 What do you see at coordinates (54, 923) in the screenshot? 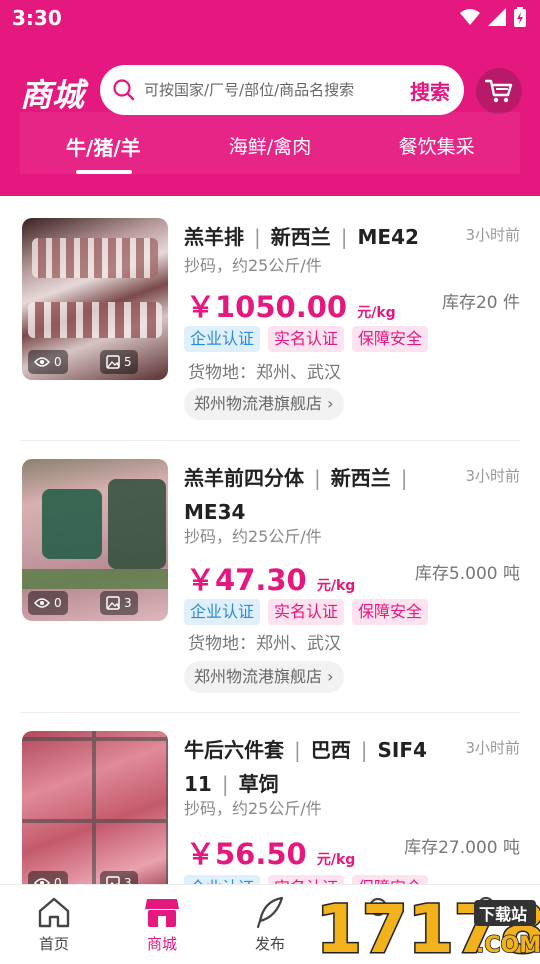
I see `nav-home: 首页` at bounding box center [54, 923].